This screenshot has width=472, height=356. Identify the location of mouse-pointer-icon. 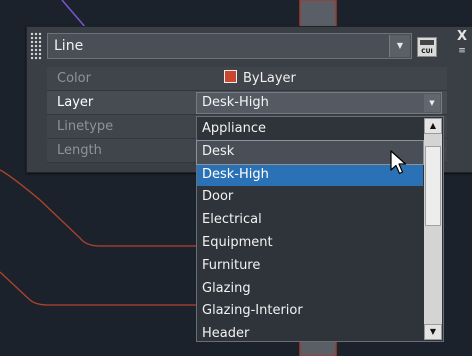
(398, 162).